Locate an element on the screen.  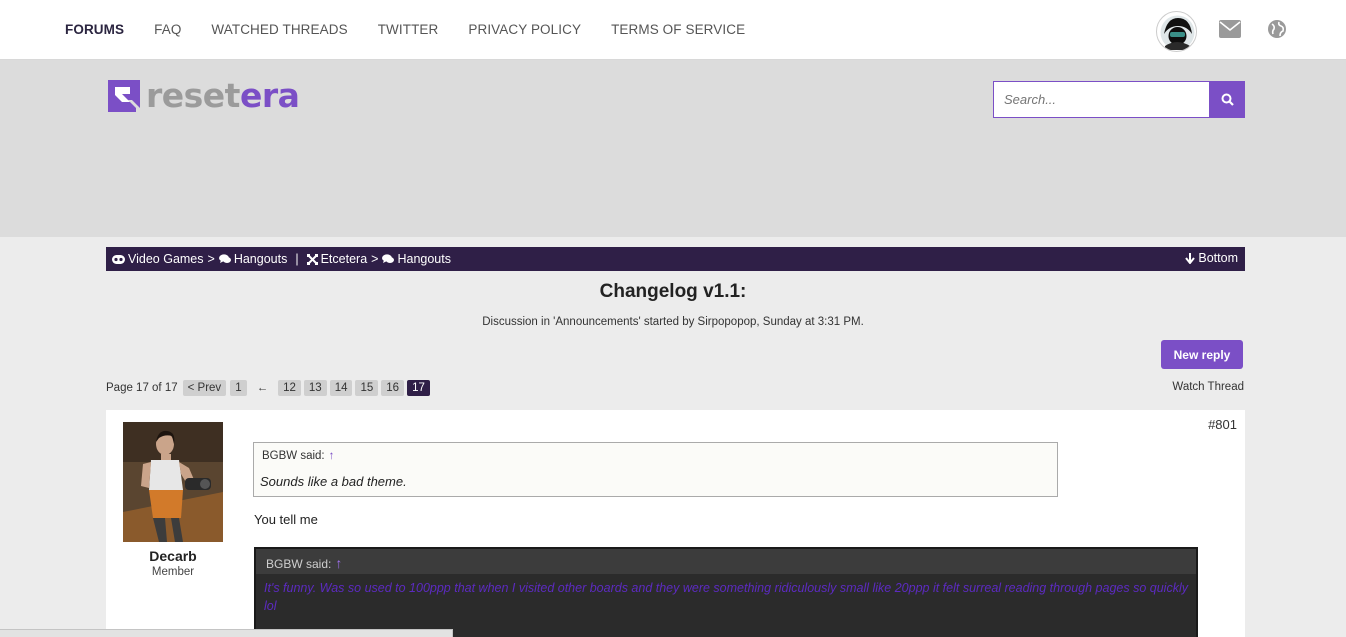
search-icon is located at coordinates (1227, 99).